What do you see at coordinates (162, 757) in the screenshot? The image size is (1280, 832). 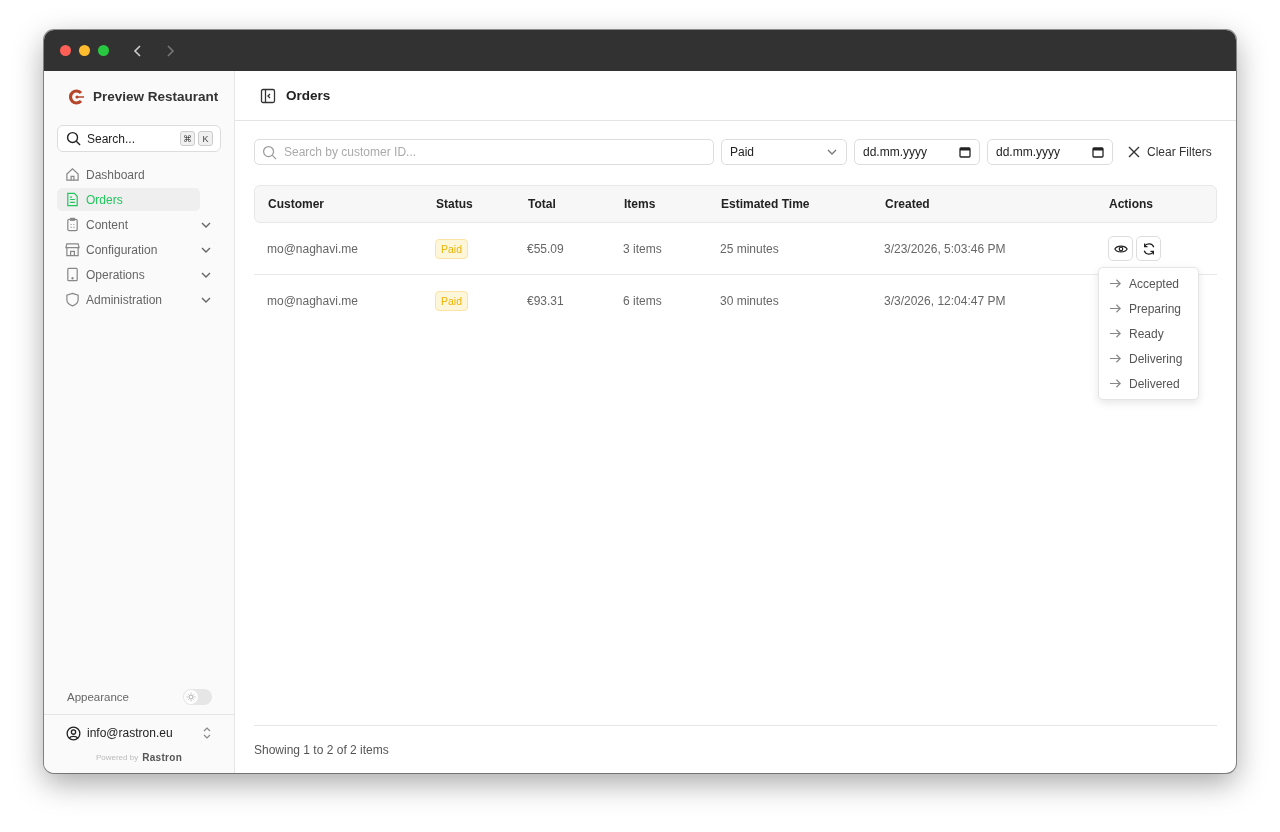 I see `brand-logo: Rastron` at bounding box center [162, 757].